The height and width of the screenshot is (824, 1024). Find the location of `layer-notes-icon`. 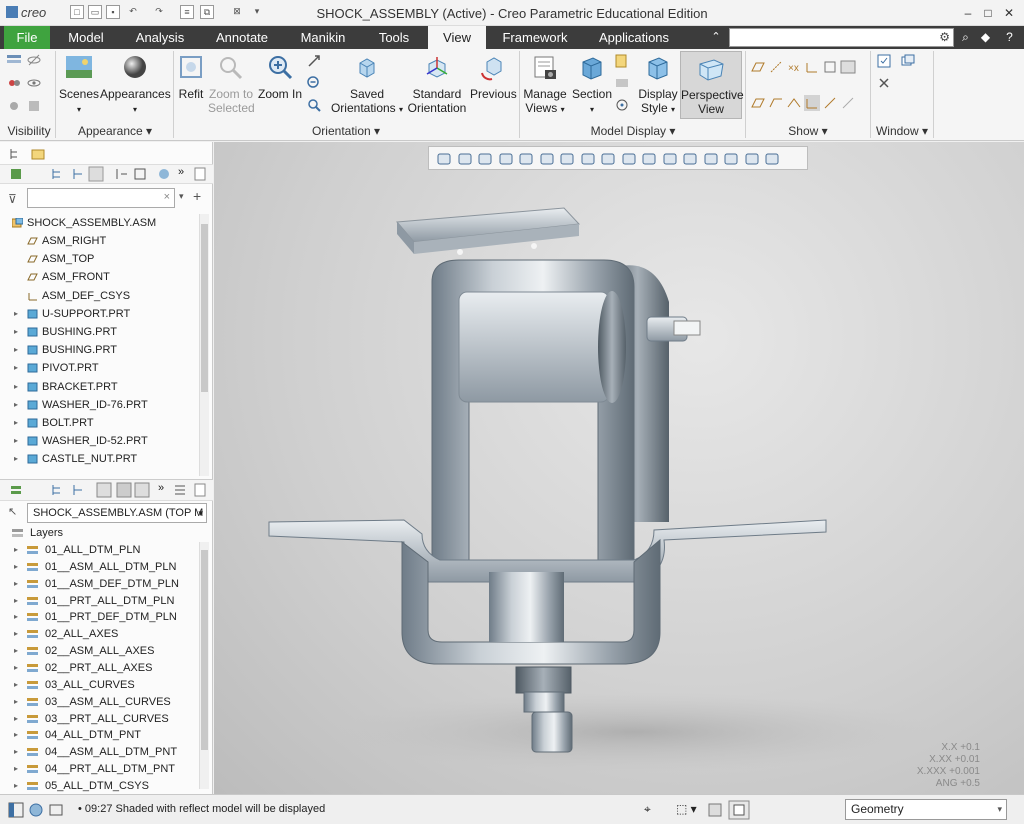

layer-notes-icon is located at coordinates (200, 490).